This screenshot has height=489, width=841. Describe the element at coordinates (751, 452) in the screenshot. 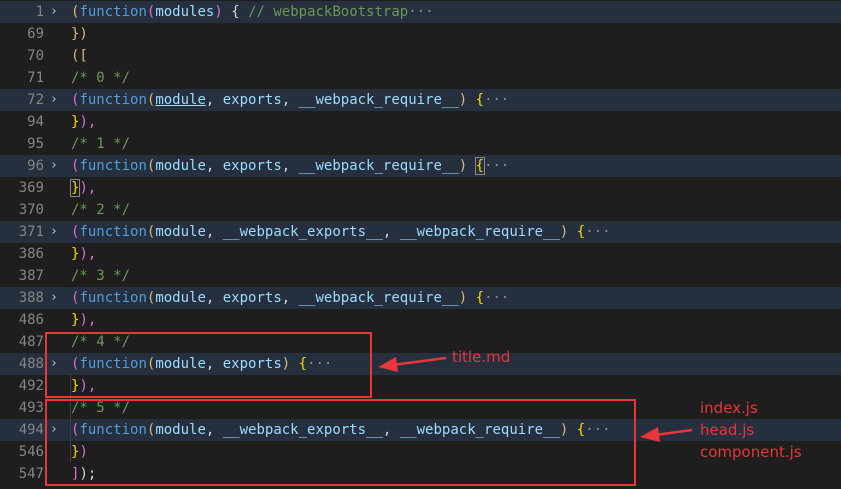

I see `annotation-component-js: component.js` at that location.